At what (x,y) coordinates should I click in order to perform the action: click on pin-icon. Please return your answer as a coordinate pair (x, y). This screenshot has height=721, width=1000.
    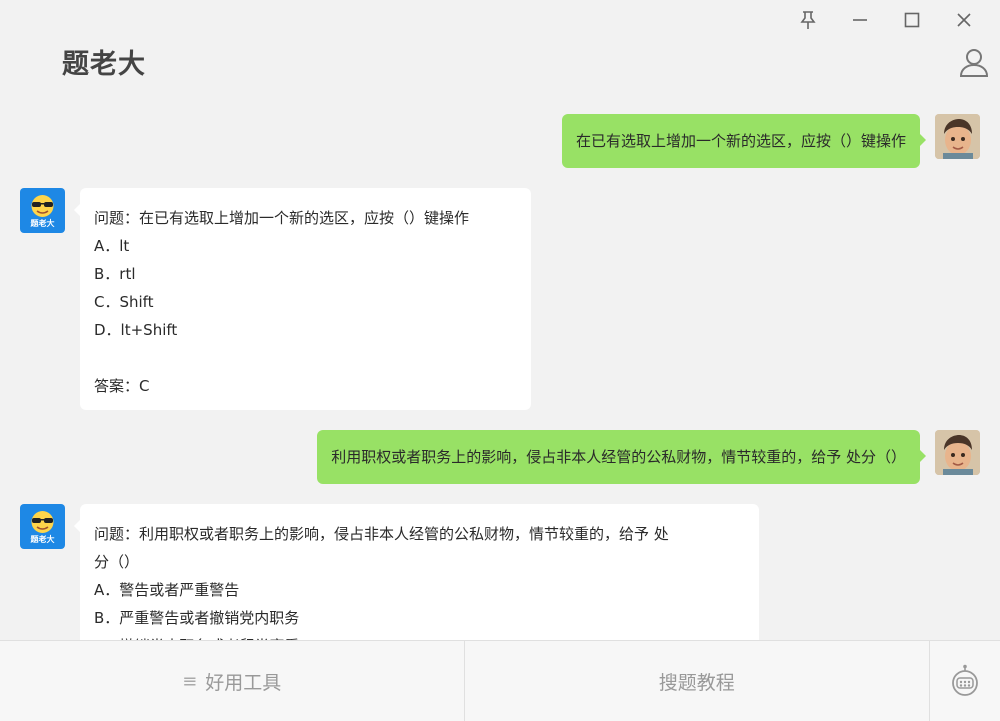
    Looking at the image, I should click on (808, 20).